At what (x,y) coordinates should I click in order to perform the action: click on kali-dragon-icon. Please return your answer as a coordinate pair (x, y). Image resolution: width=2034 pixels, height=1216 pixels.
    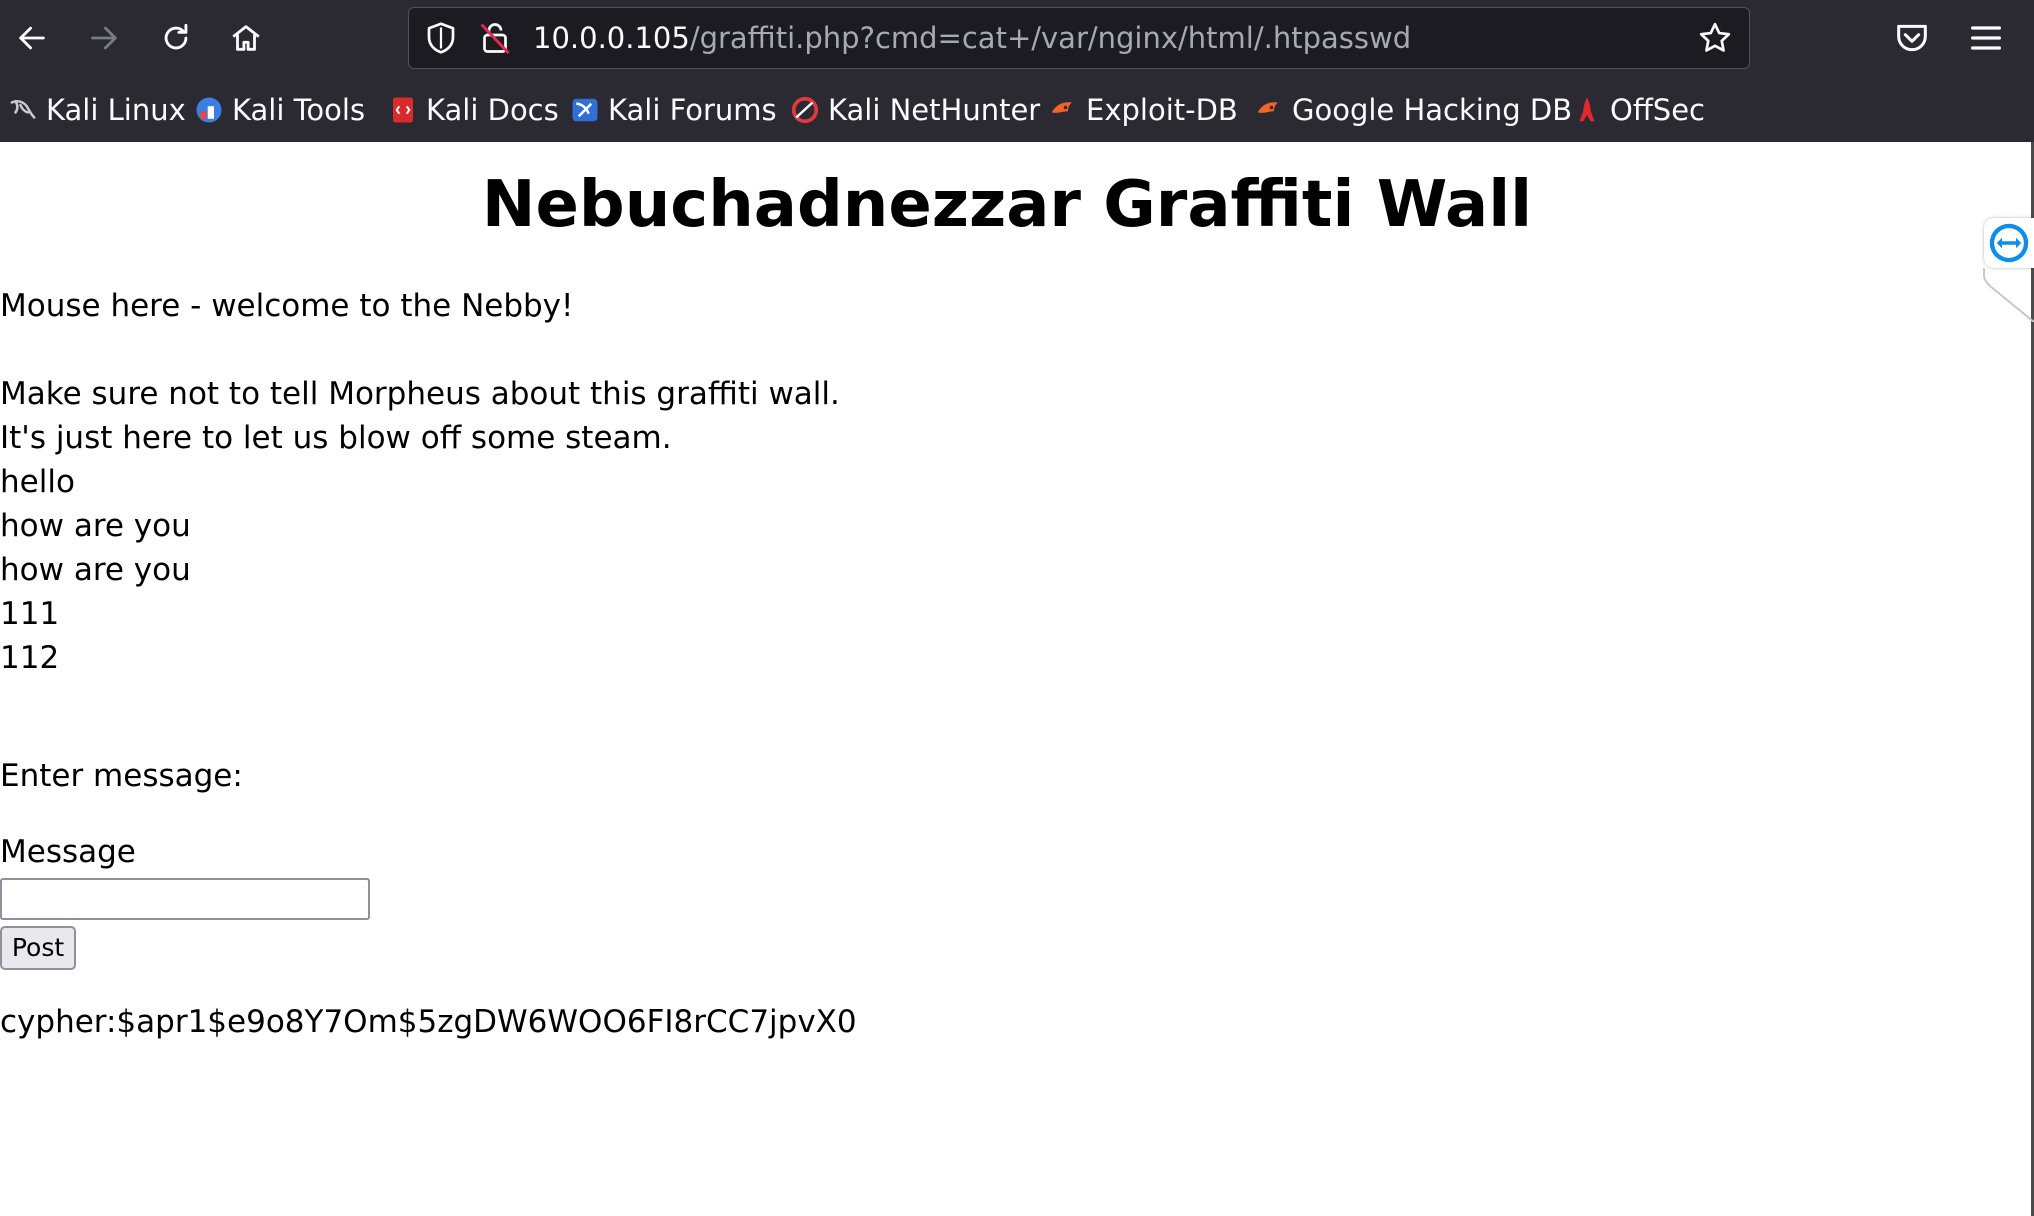
    Looking at the image, I should click on (23, 110).